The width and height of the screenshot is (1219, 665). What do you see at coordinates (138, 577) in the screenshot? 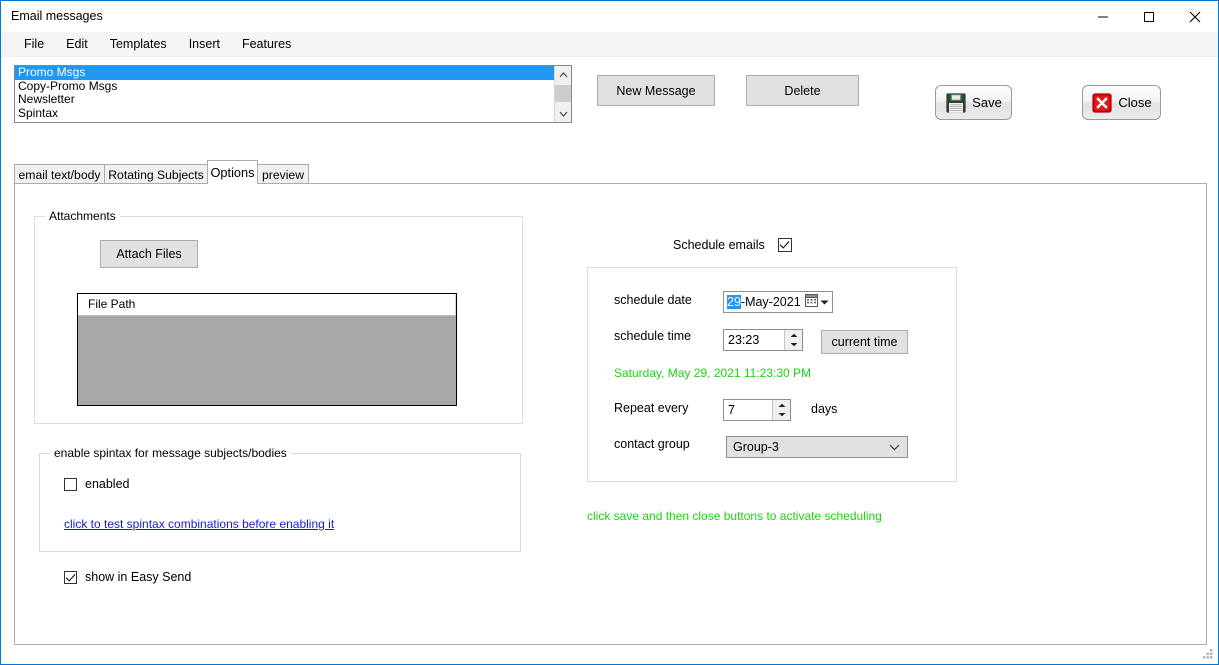
I see `show-in-easy-send-label: show in Easy Send` at bounding box center [138, 577].